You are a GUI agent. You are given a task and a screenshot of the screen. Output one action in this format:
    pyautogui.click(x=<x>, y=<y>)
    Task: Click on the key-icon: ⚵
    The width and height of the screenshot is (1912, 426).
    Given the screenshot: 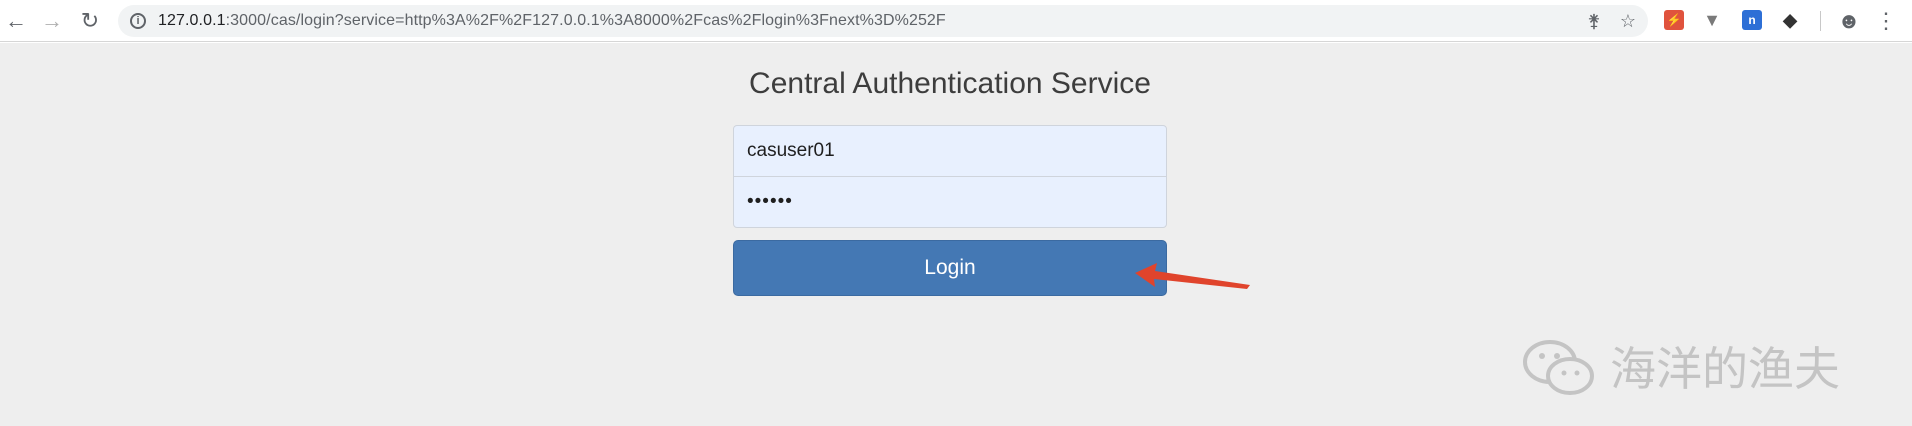 What is the action you would take?
    pyautogui.click(x=1594, y=21)
    